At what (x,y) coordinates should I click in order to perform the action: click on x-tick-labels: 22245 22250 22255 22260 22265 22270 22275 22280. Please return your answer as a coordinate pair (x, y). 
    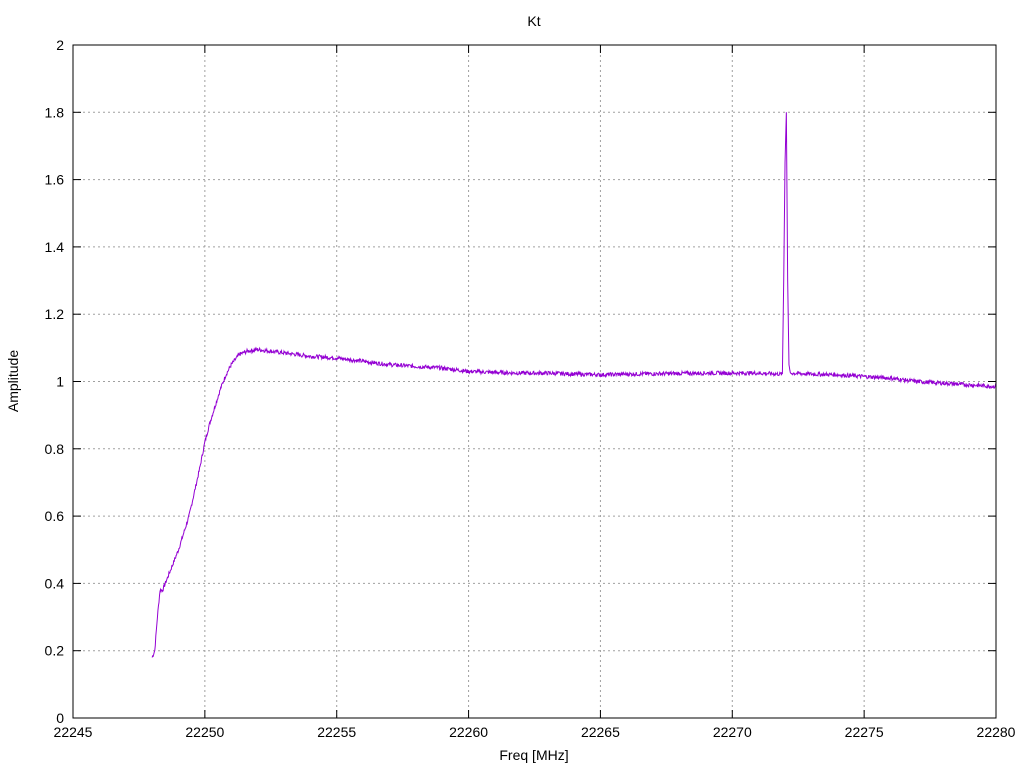
    Looking at the image, I should click on (535, 732).